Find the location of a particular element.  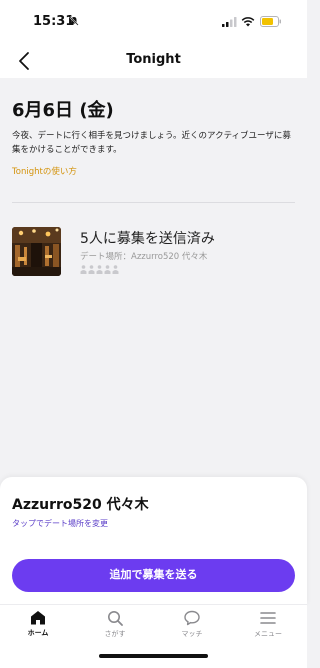

send-more-button: 追加で募集を送る is located at coordinates (153, 575).